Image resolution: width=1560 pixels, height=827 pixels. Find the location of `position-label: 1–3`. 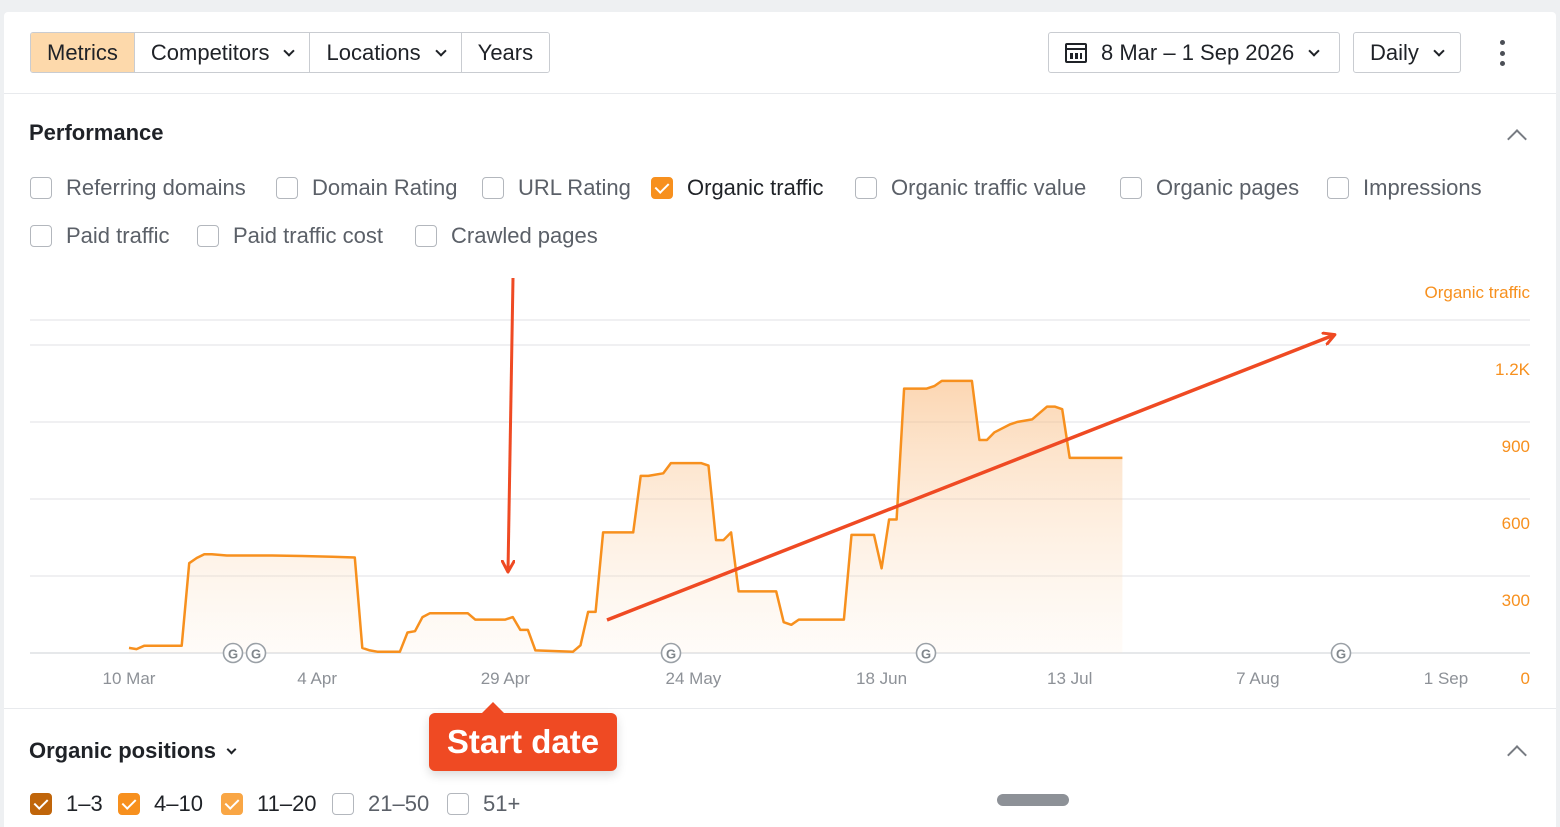

position-label: 1–3 is located at coordinates (84, 803).